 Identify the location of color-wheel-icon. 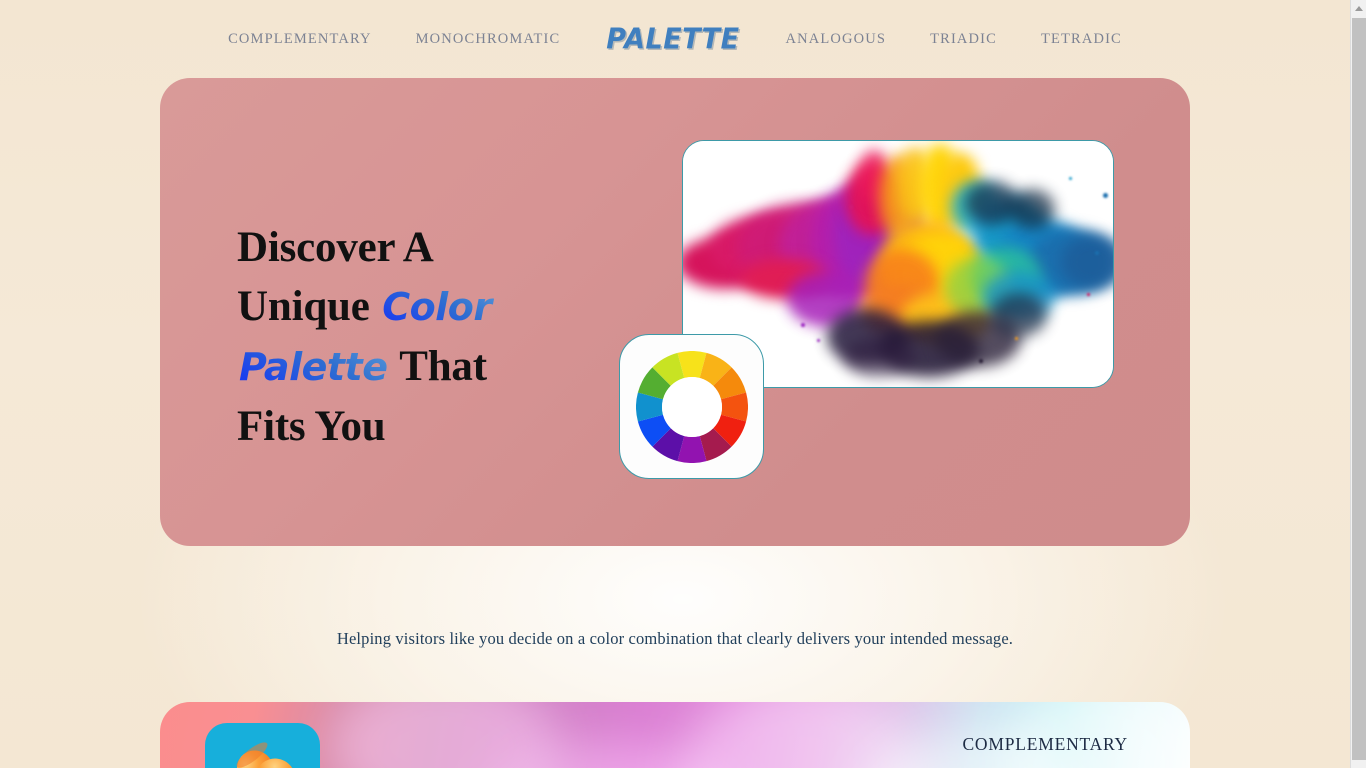
(691, 406).